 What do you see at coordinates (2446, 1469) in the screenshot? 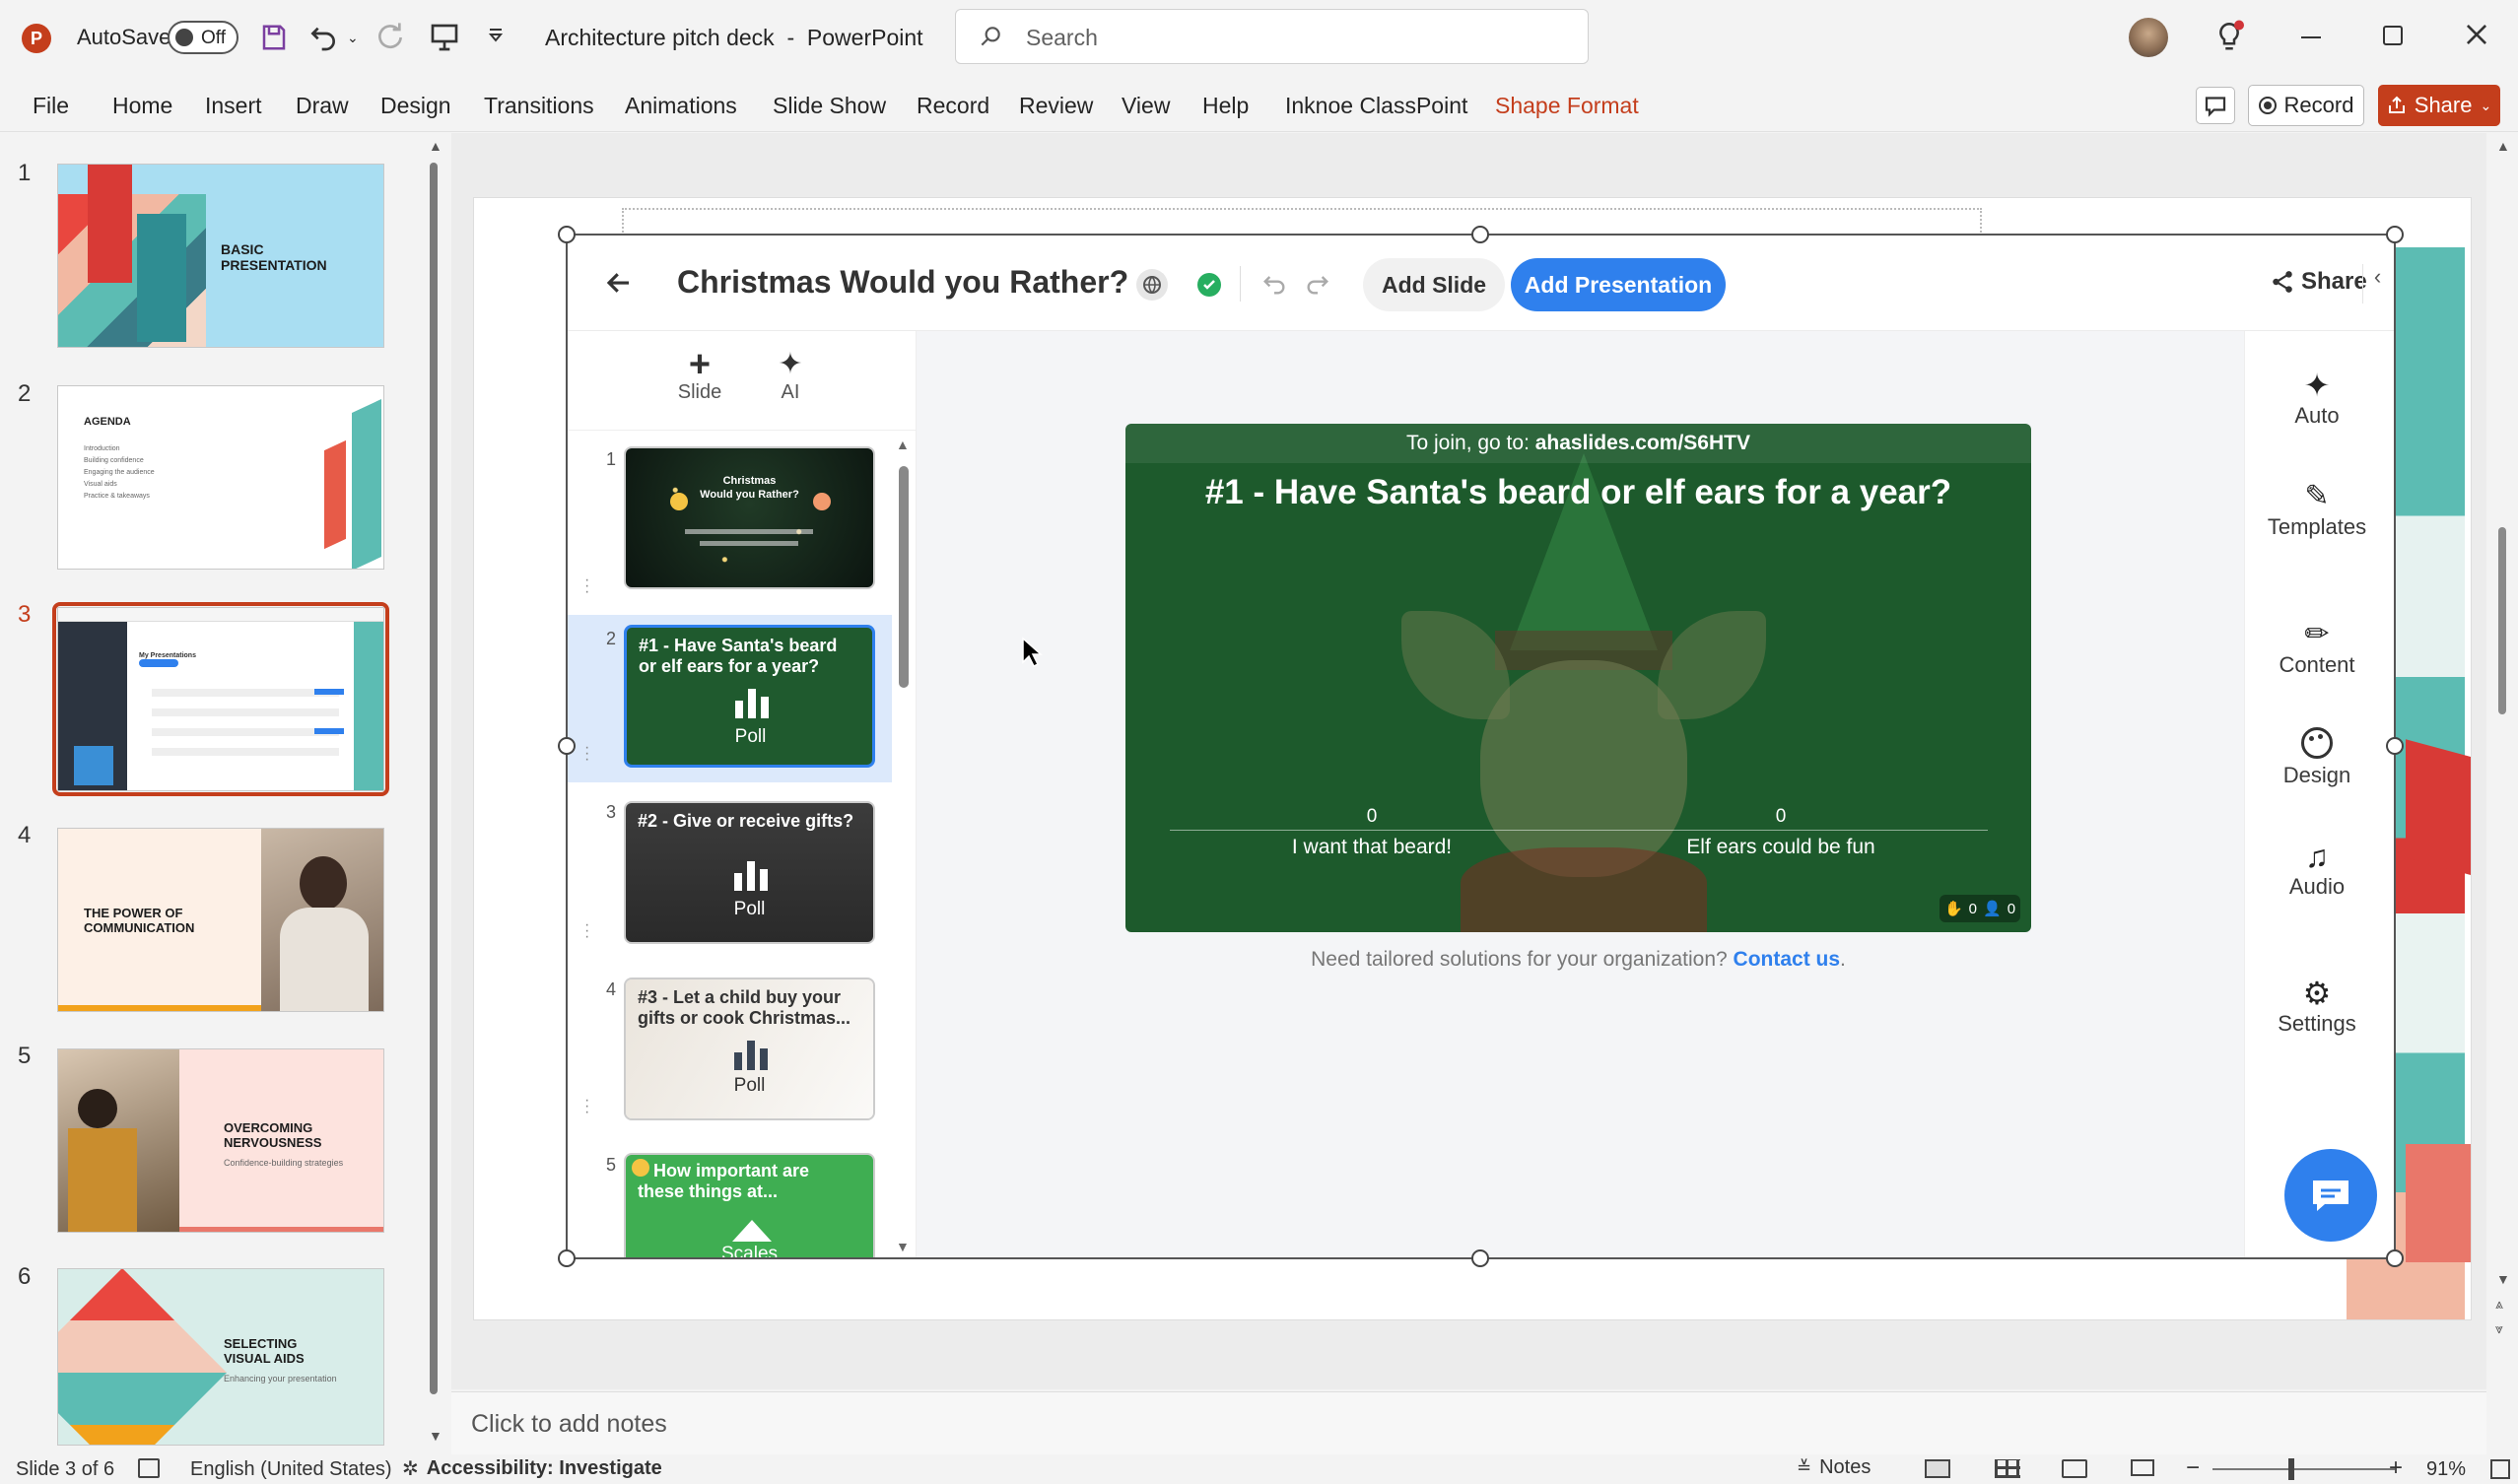
I see `zoom-level: 91%` at bounding box center [2446, 1469].